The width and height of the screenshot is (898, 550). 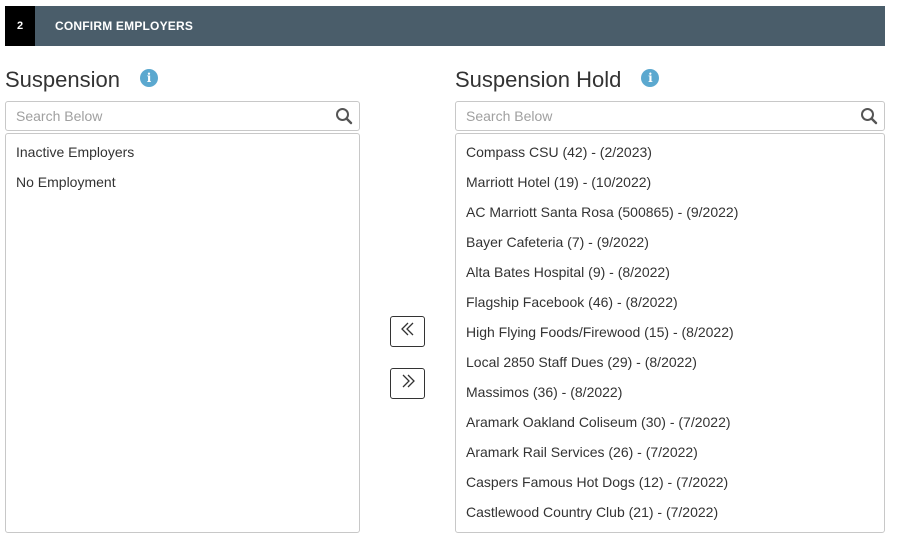 I want to click on list-item: Compass CSU (42) - (2/2023), so click(x=670, y=152).